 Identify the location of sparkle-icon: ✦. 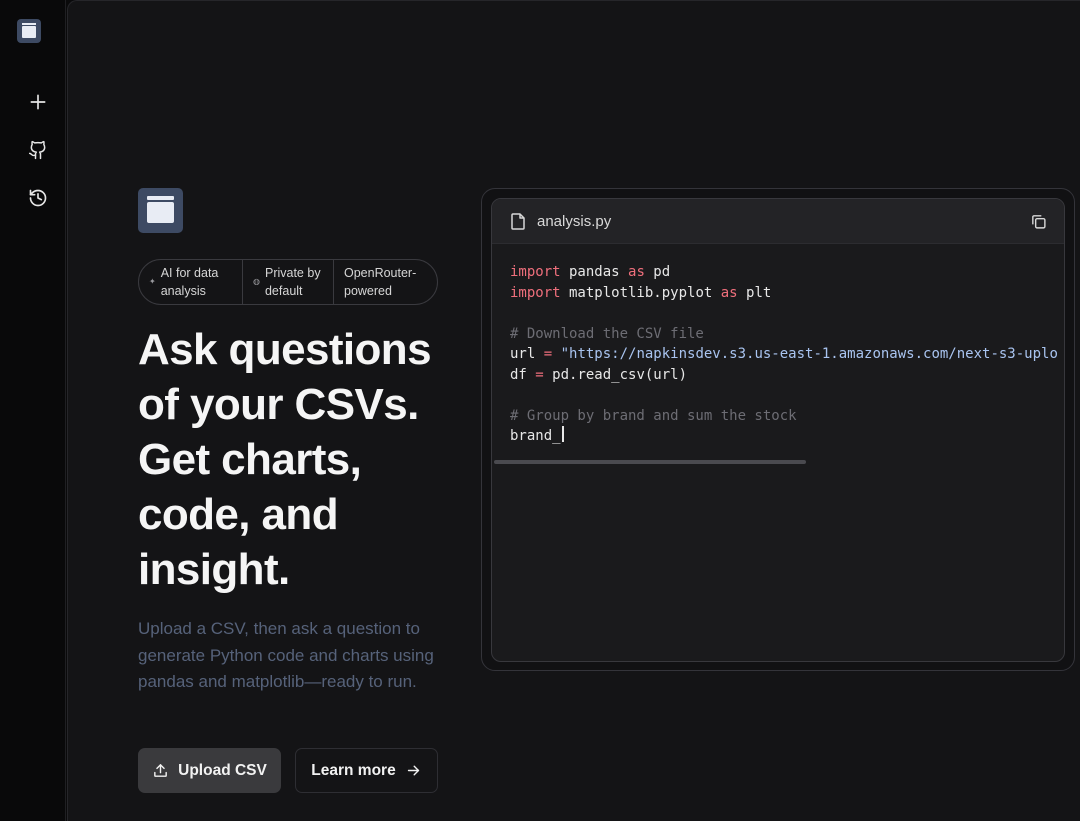
(152, 281).